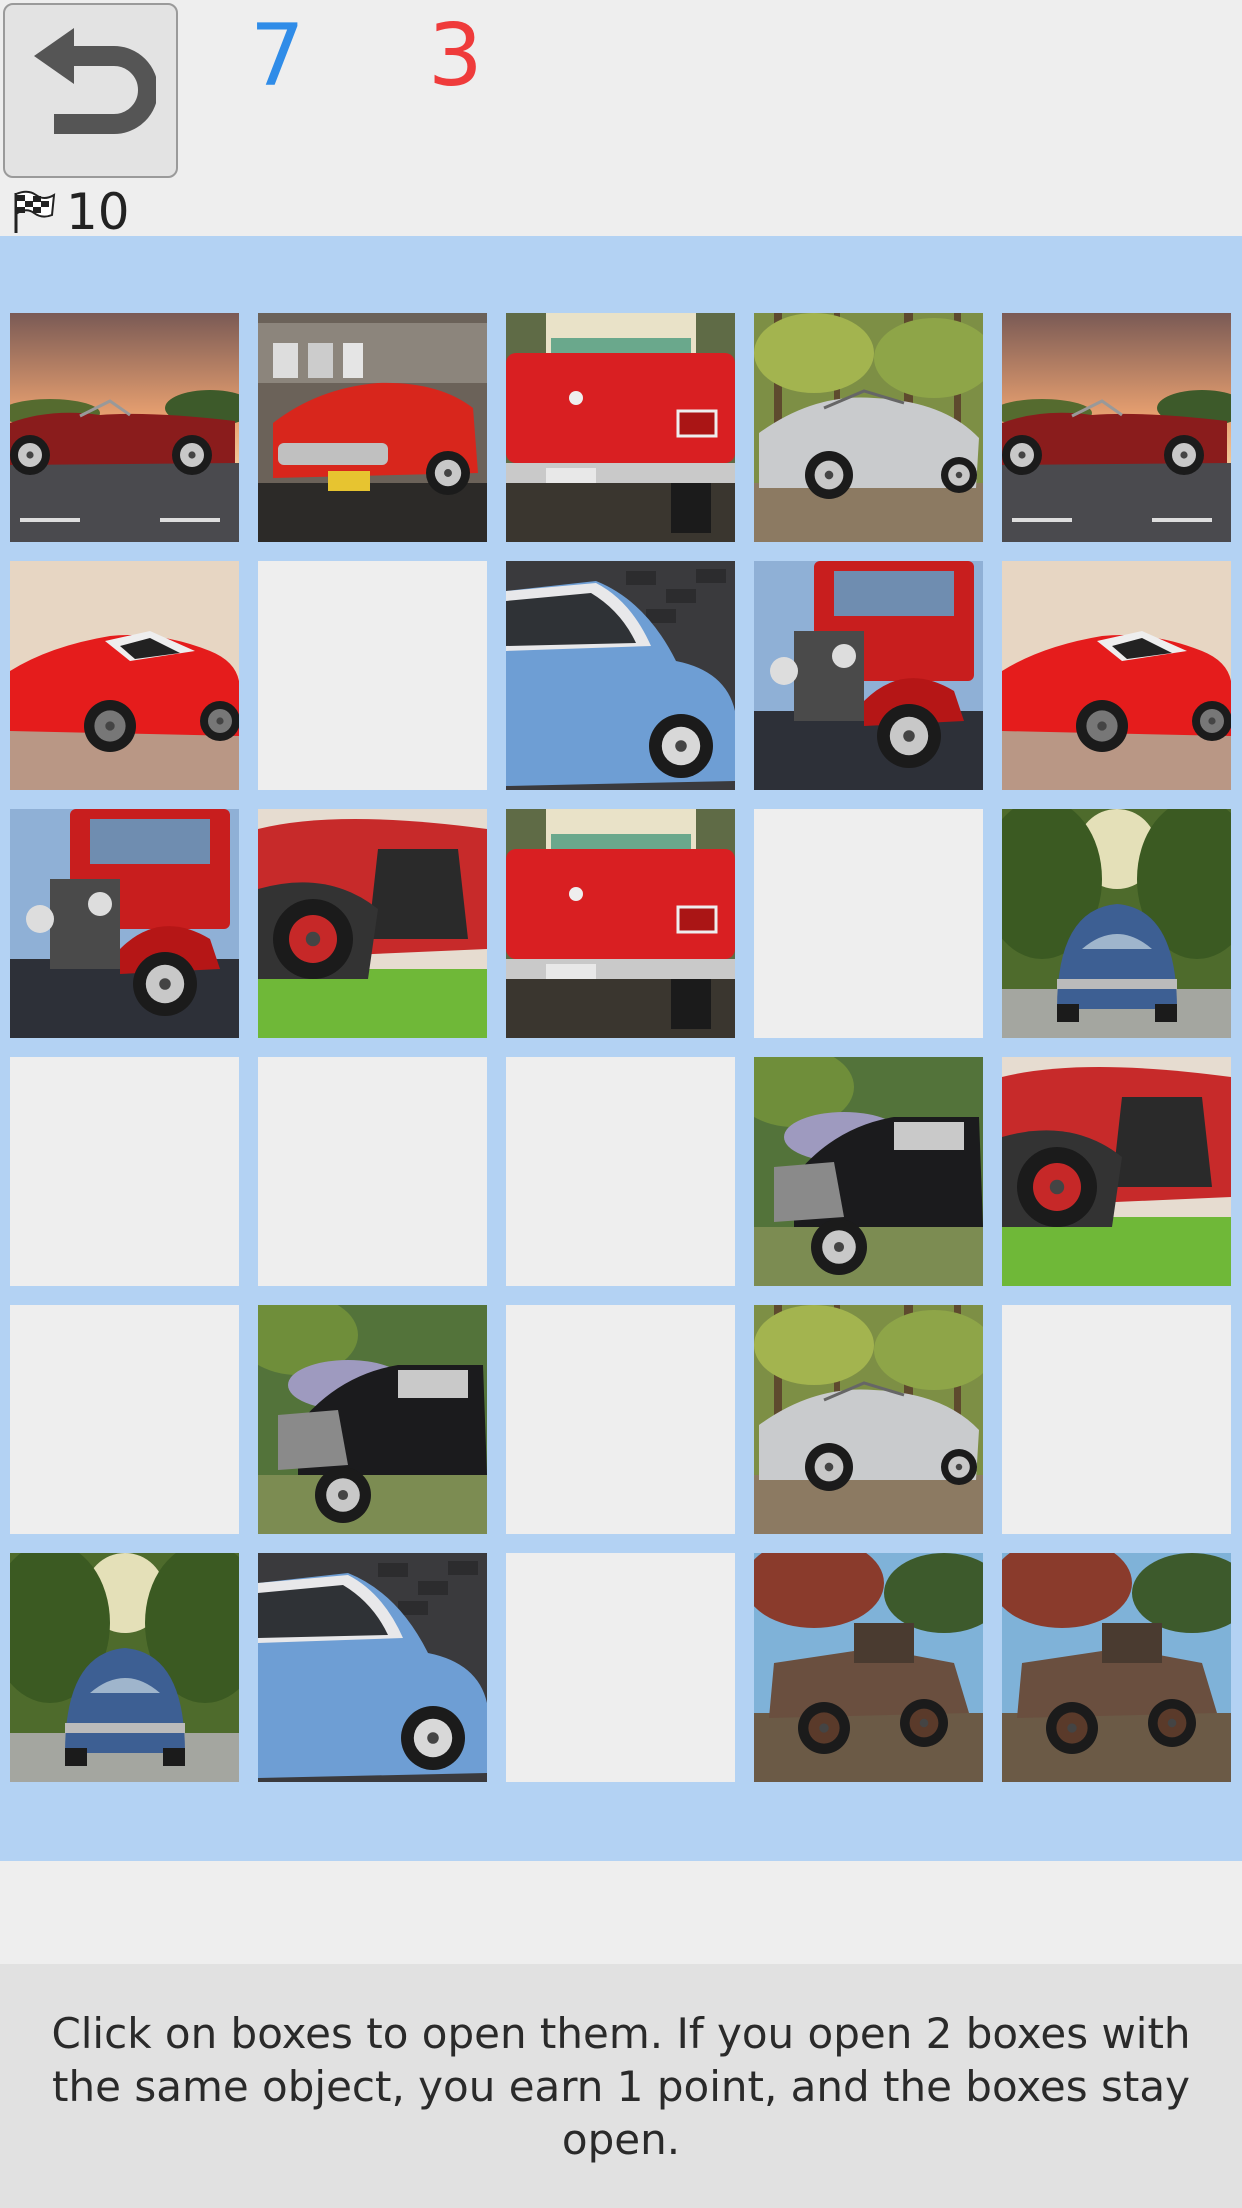 The image size is (1242, 2208). What do you see at coordinates (94, 80) in the screenshot?
I see `undo-arrow-icon` at bounding box center [94, 80].